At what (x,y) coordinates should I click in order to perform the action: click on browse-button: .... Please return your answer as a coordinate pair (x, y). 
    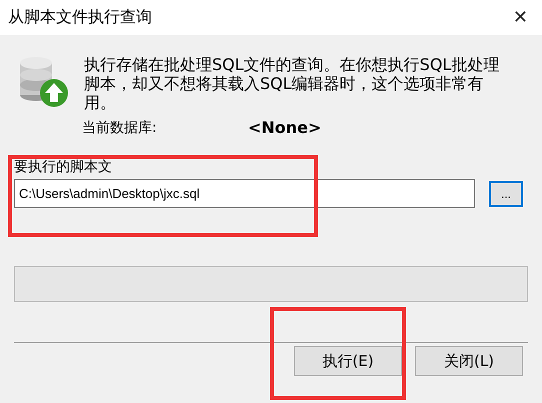
    Looking at the image, I should click on (506, 193).